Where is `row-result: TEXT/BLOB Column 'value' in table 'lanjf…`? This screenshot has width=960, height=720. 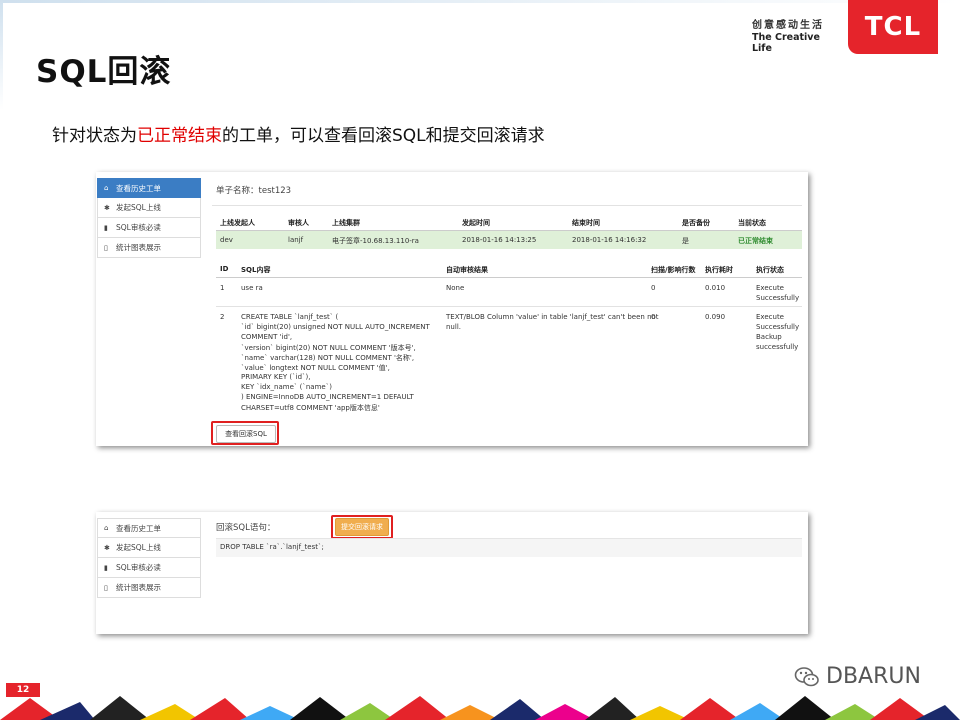
row-result: TEXT/BLOB Column 'value' in table 'lanjf… is located at coordinates (552, 317).